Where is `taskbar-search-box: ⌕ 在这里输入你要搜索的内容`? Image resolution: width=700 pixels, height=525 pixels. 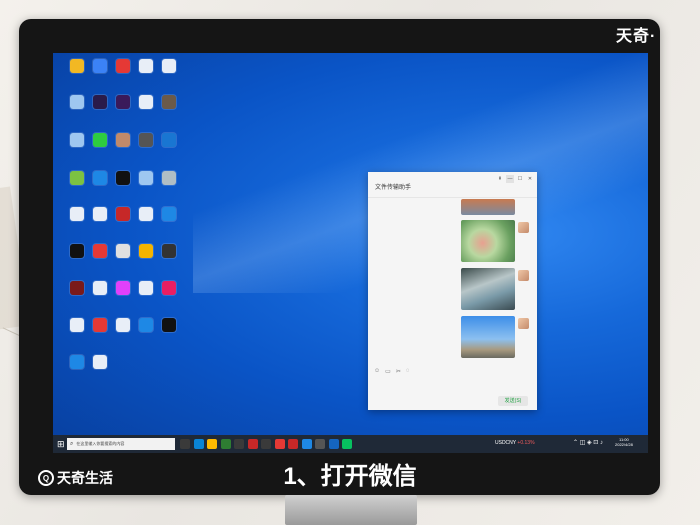
taskbar-search-box: ⌕ 在这里输入你要搜索的内容 is located at coordinates (121, 444).